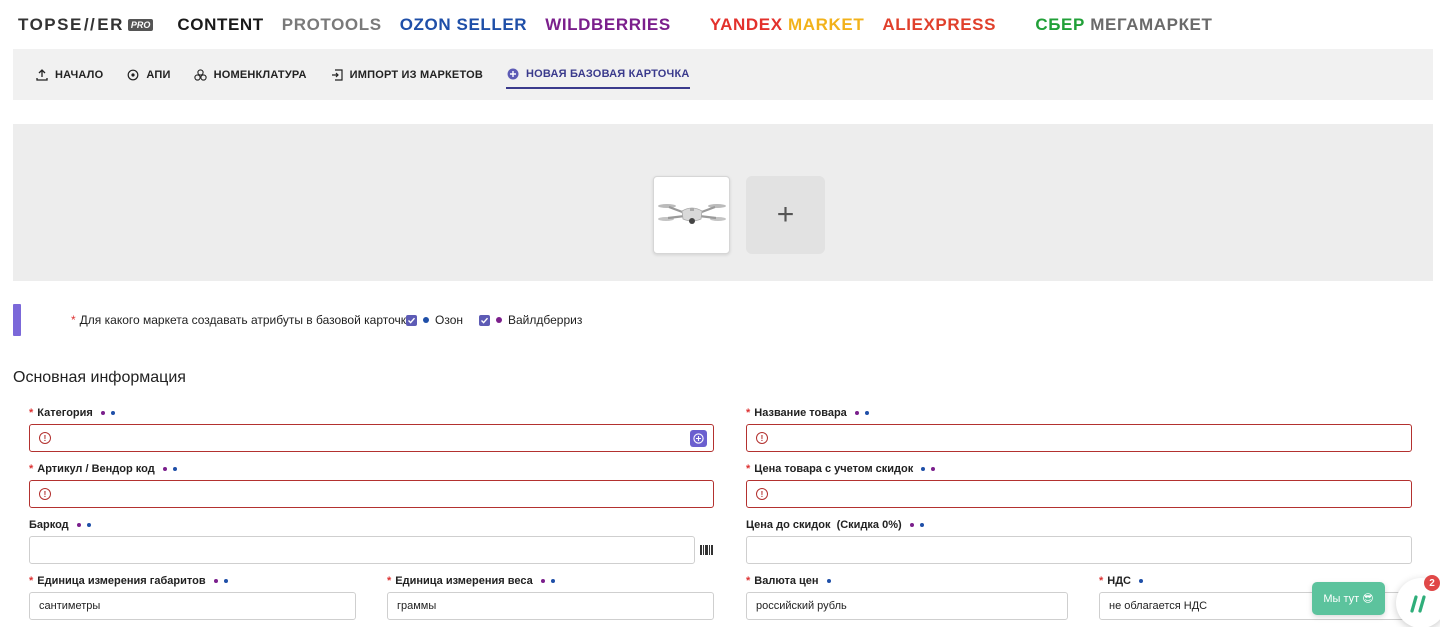 This screenshot has height=627, width=1440. Describe the element at coordinates (1151, 24) in the screenshot. I see `topnav-megamarket-part: МЕГАМАРКЕТ` at that location.